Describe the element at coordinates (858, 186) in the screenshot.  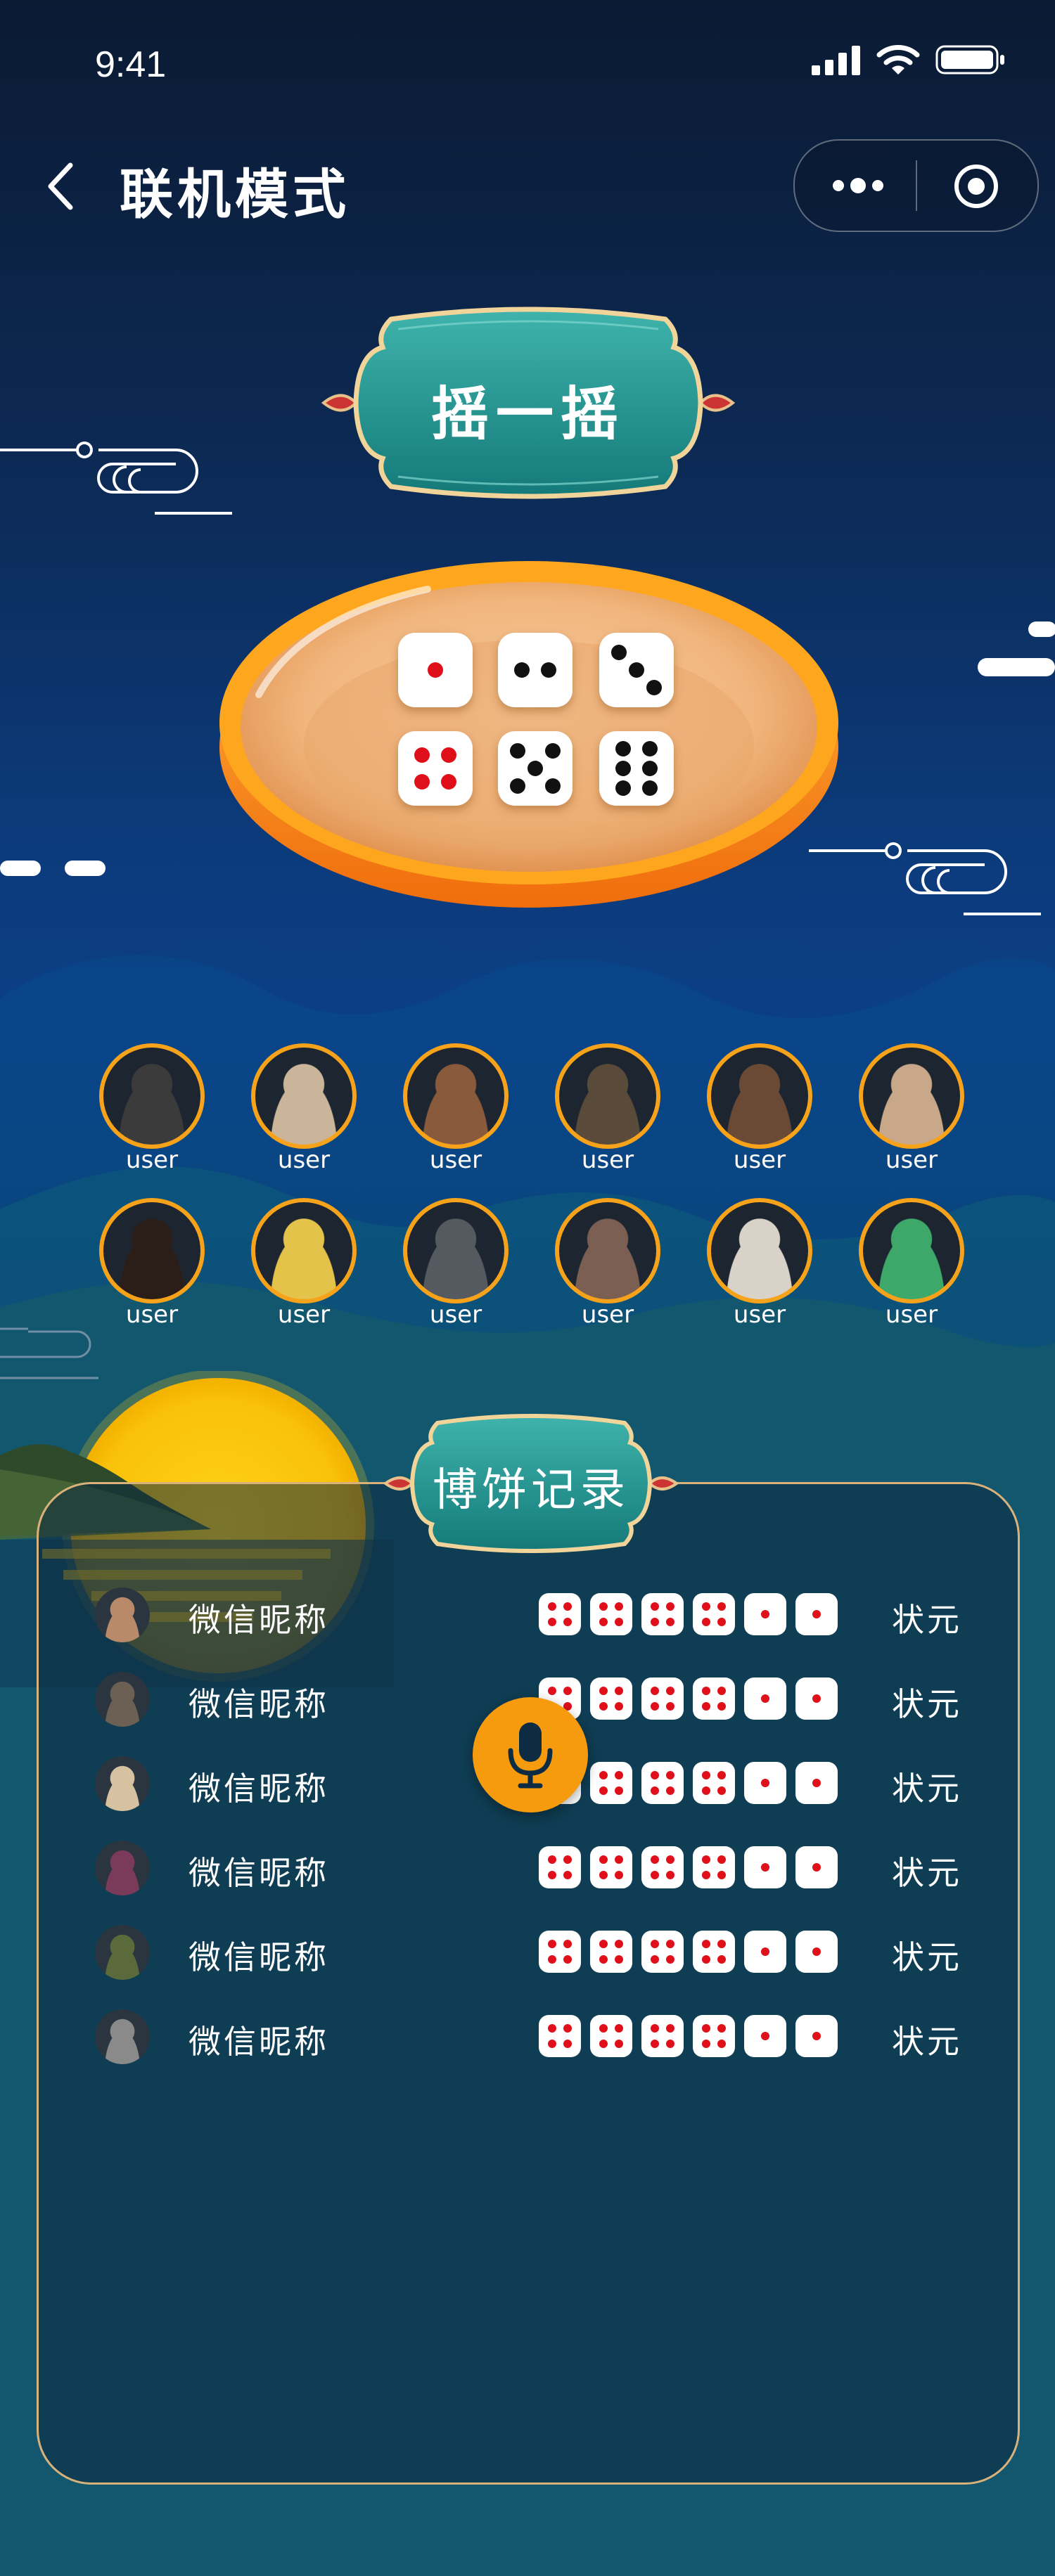
I see `more-icon` at that location.